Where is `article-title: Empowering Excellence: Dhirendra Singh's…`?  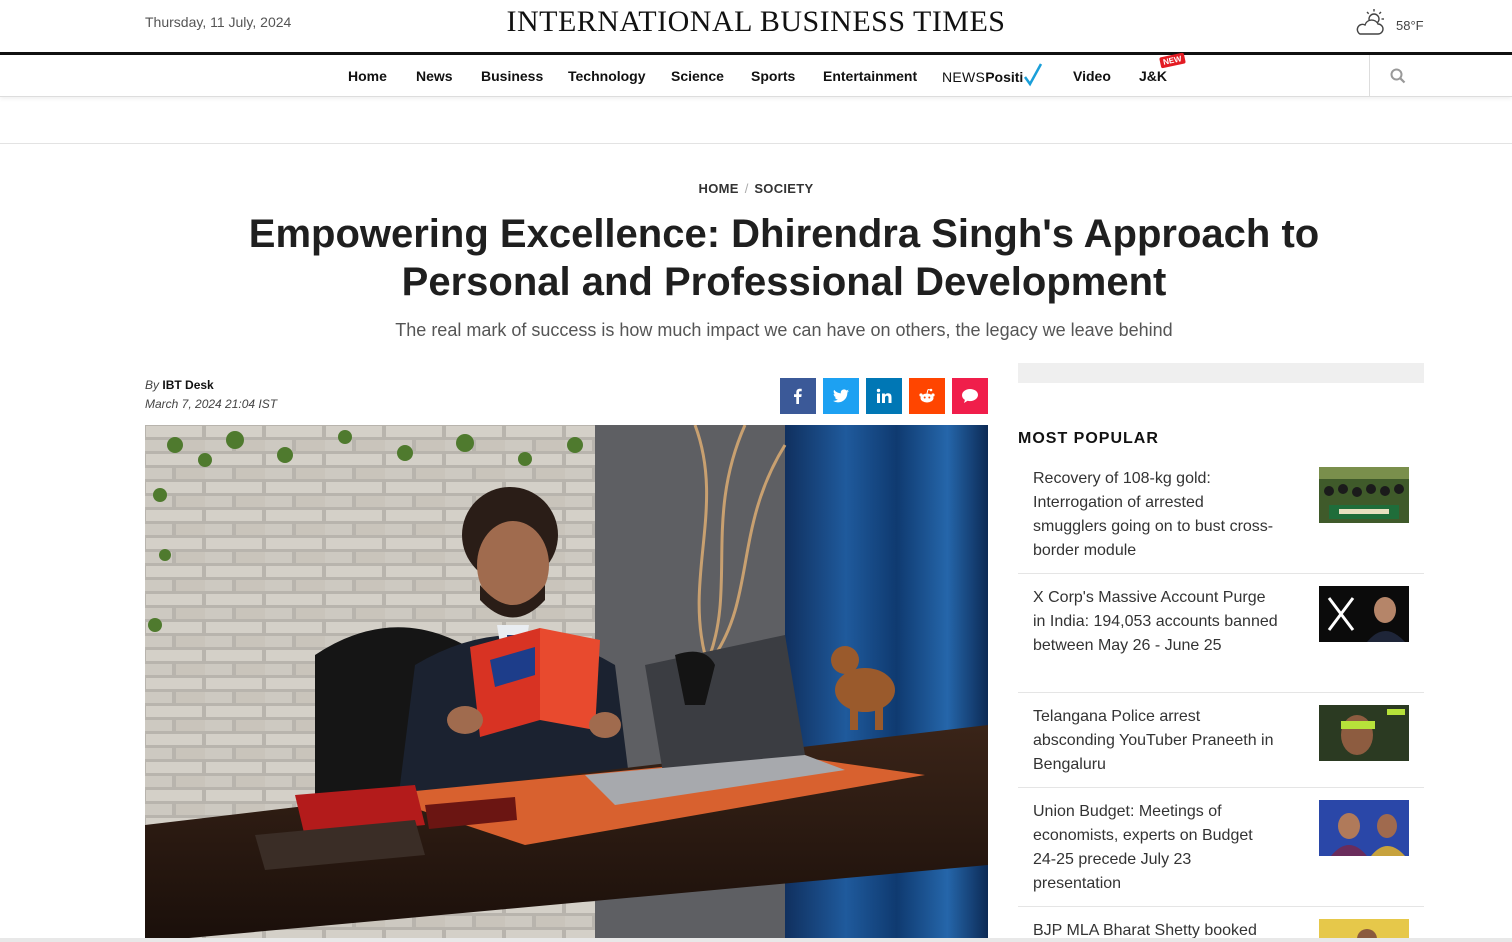 article-title: Empowering Excellence: Dhirendra Singh's… is located at coordinates (784, 258).